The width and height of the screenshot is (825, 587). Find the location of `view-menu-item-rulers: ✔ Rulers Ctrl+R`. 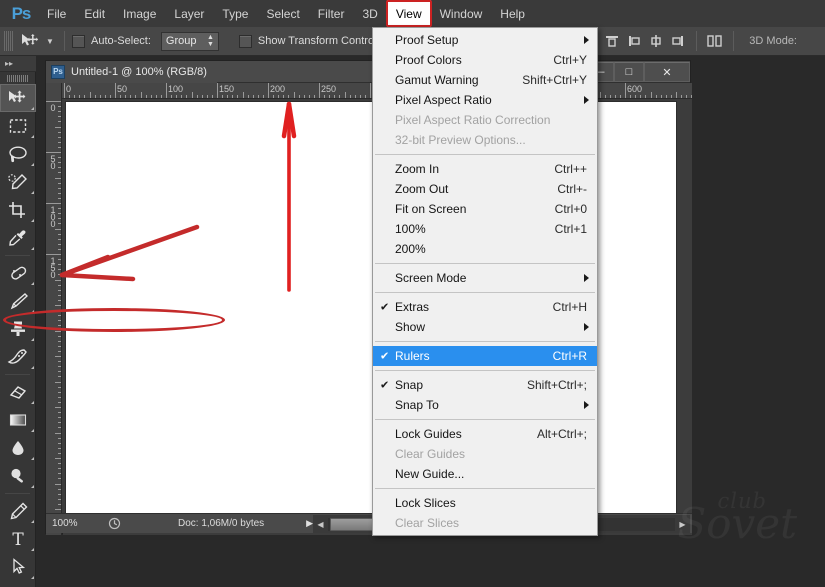

view-menu-item-rulers: ✔ Rulers Ctrl+R is located at coordinates (485, 356).